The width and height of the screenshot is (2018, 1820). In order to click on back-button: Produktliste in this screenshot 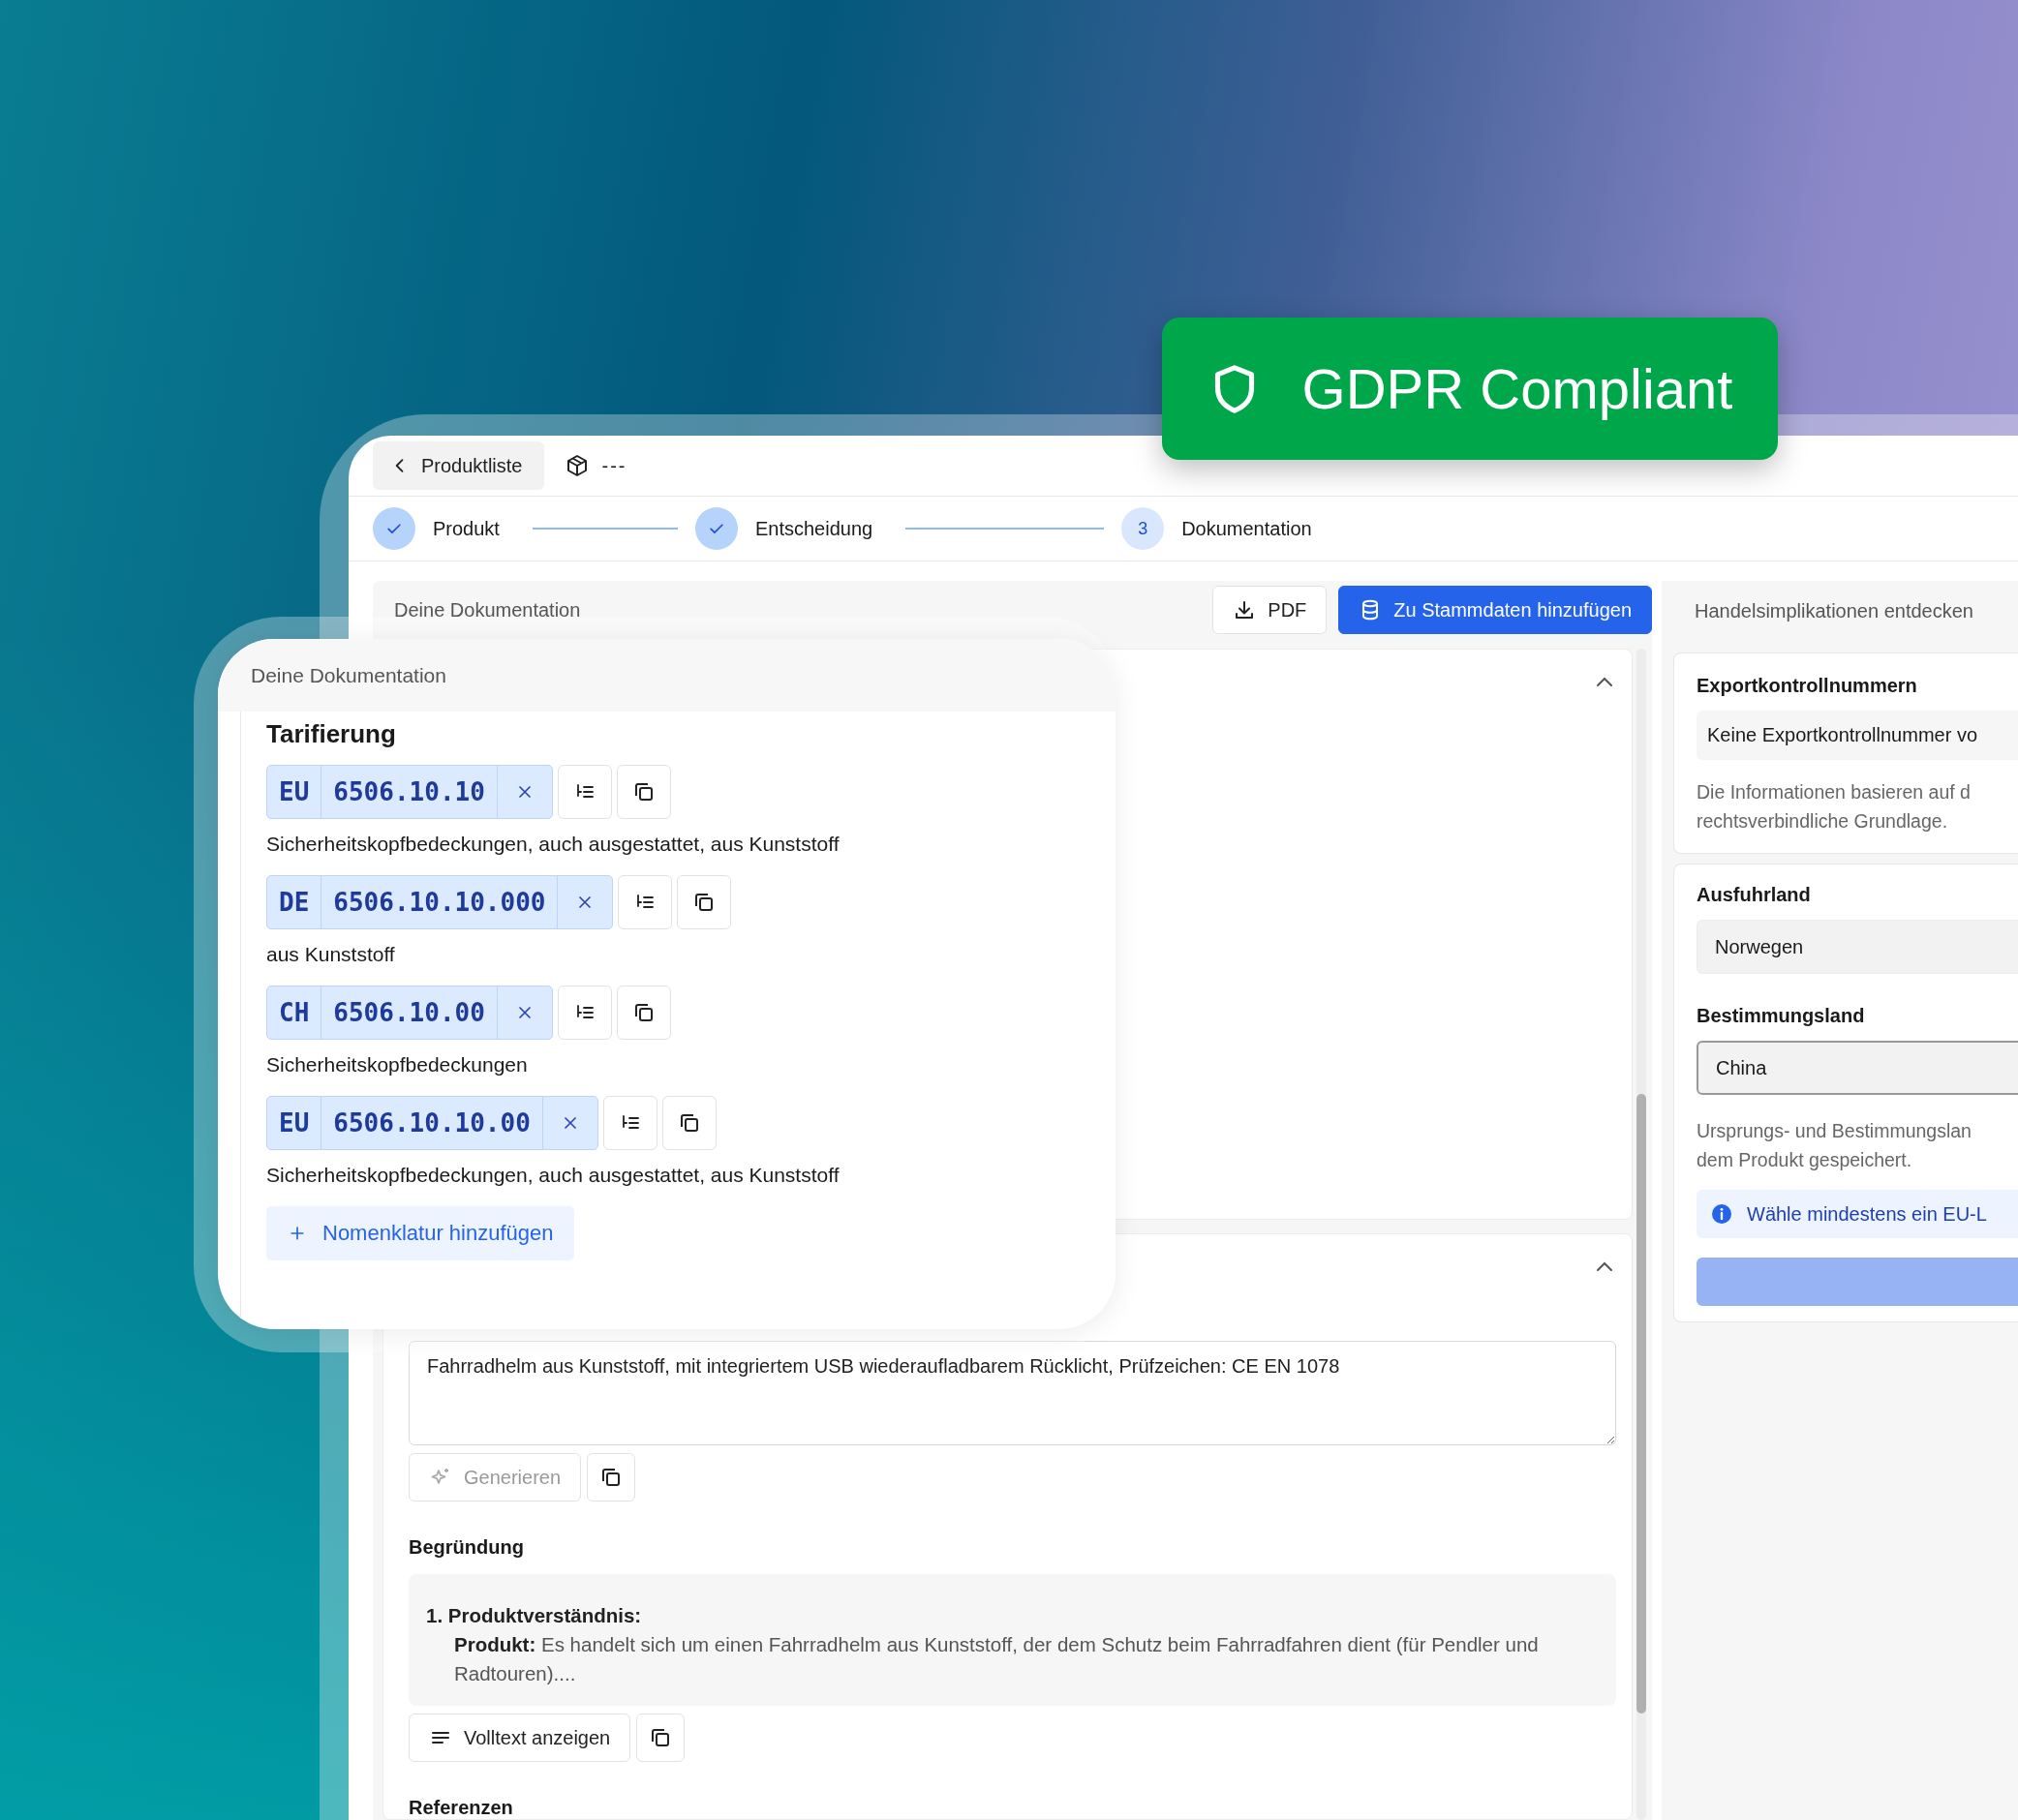, I will do `click(458, 465)`.